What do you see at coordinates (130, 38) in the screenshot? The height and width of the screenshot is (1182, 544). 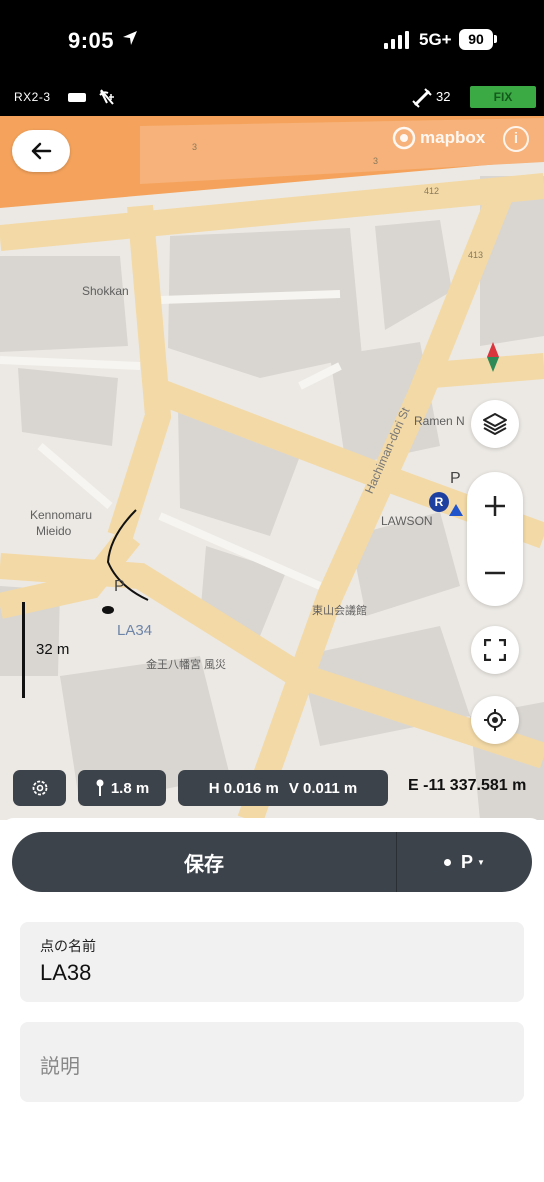 I see `location-arrow-icon` at bounding box center [130, 38].